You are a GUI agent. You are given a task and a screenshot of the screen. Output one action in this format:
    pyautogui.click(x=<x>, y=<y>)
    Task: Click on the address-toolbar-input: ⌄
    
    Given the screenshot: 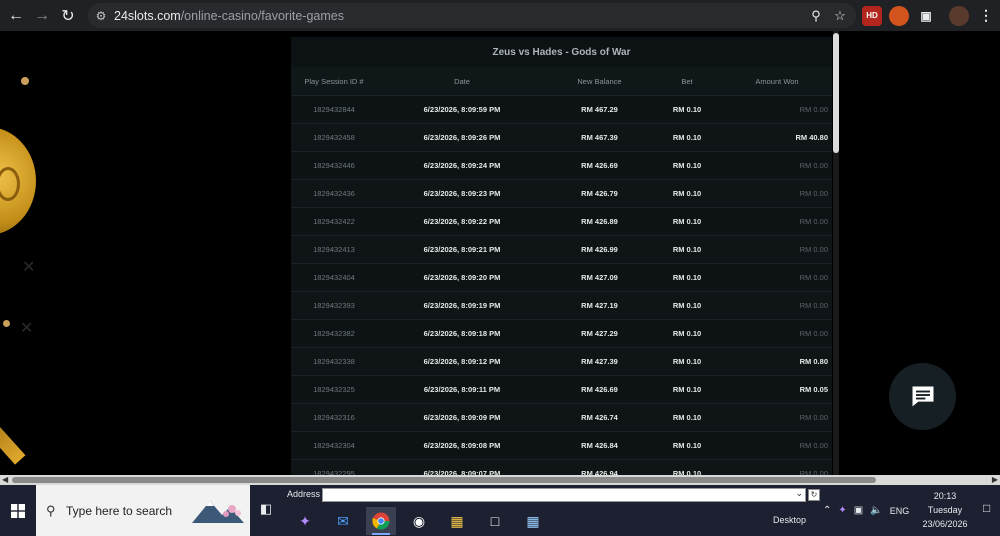 What is the action you would take?
    pyautogui.click(x=564, y=495)
    